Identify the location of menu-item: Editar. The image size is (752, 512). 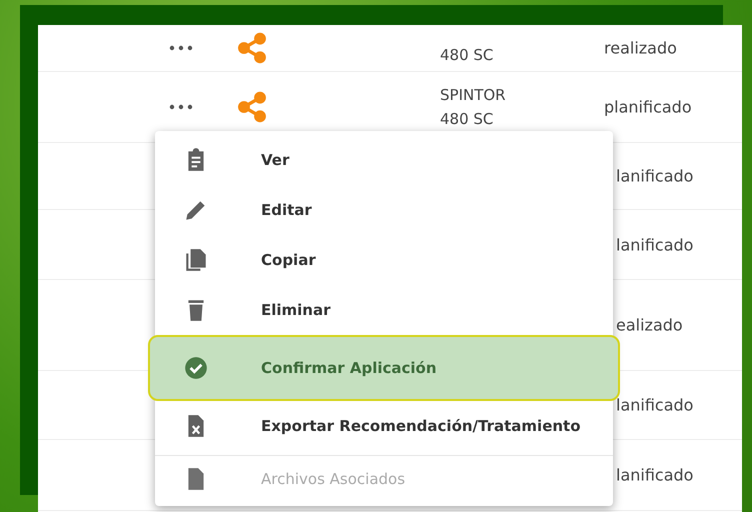
(384, 210).